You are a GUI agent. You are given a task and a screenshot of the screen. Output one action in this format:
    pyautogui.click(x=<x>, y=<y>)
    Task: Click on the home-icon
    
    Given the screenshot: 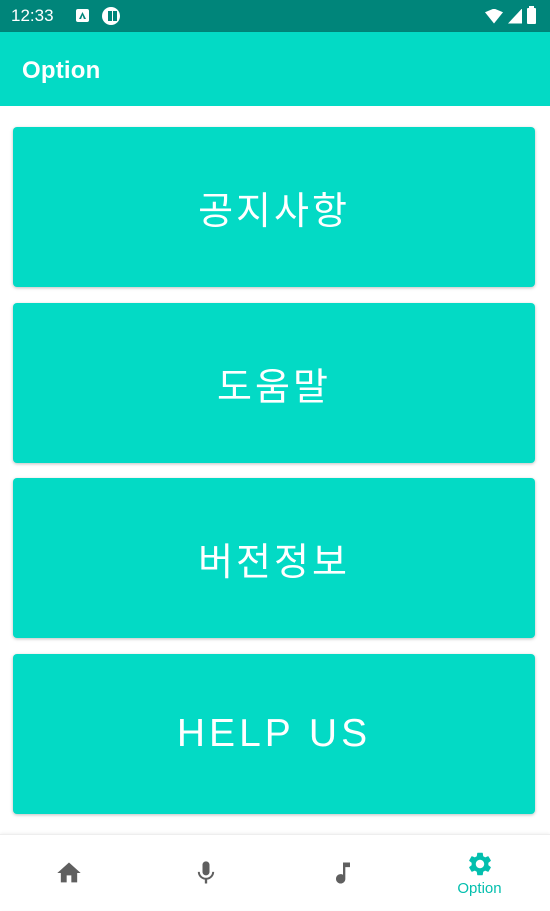 What is the action you would take?
    pyautogui.click(x=68, y=872)
    